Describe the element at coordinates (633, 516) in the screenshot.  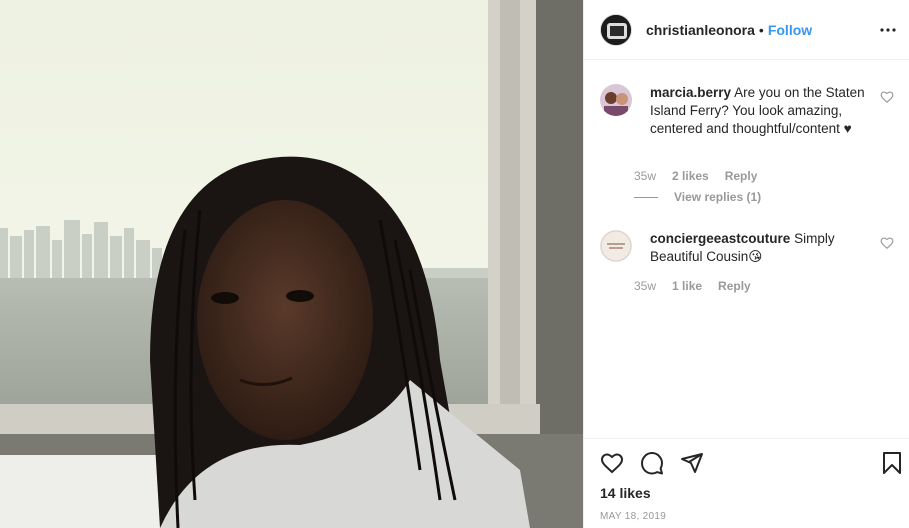
I see `post-date: MAY 18, 2019` at that location.